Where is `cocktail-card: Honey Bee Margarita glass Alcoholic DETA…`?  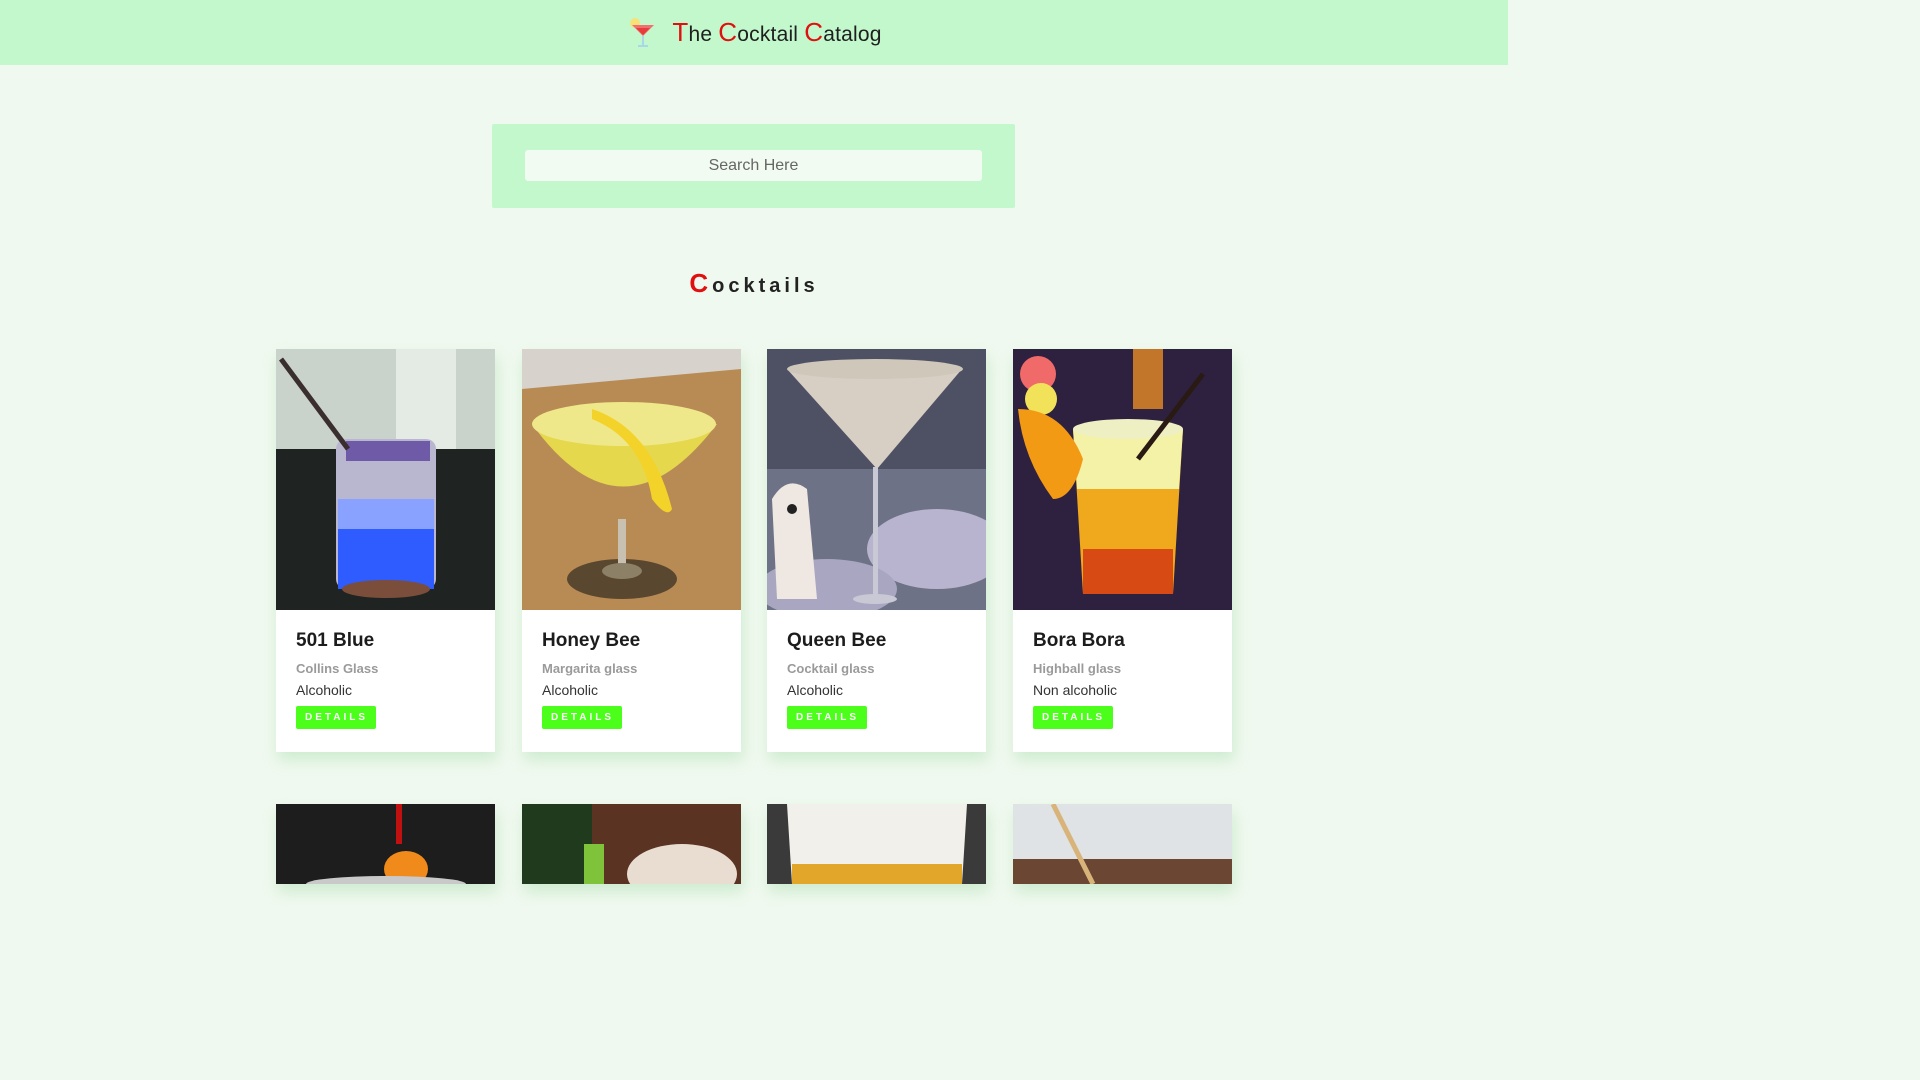 cocktail-card: Honey Bee Margarita glass Alcoholic DETA… is located at coordinates (631, 550).